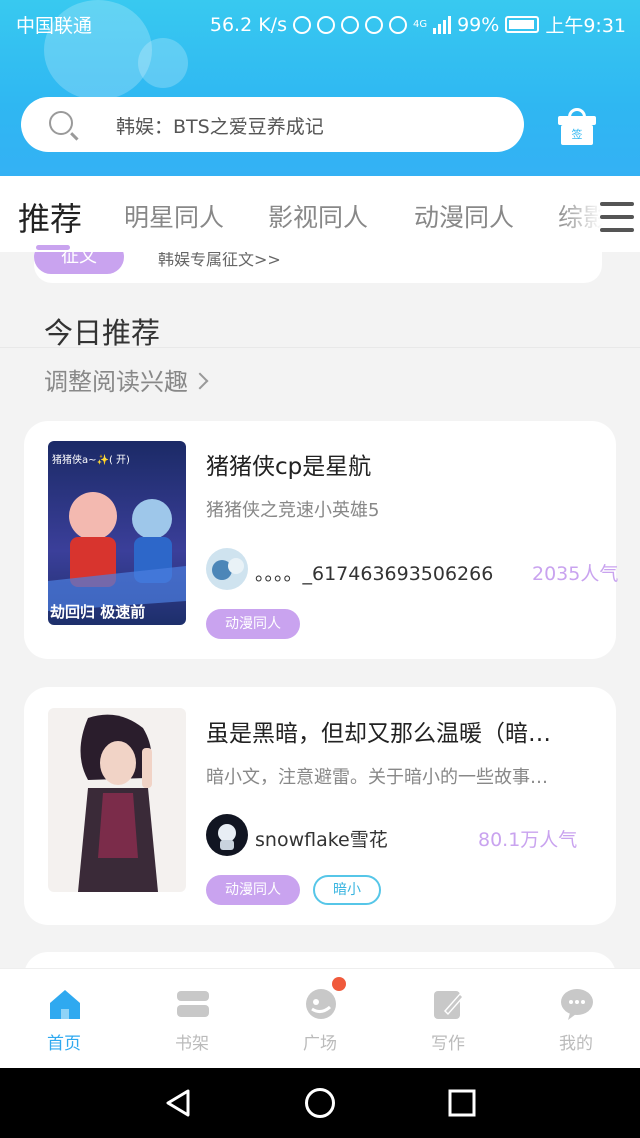 The image size is (640, 1138). What do you see at coordinates (373, 24) in the screenshot?
I see `eye-icon` at bounding box center [373, 24].